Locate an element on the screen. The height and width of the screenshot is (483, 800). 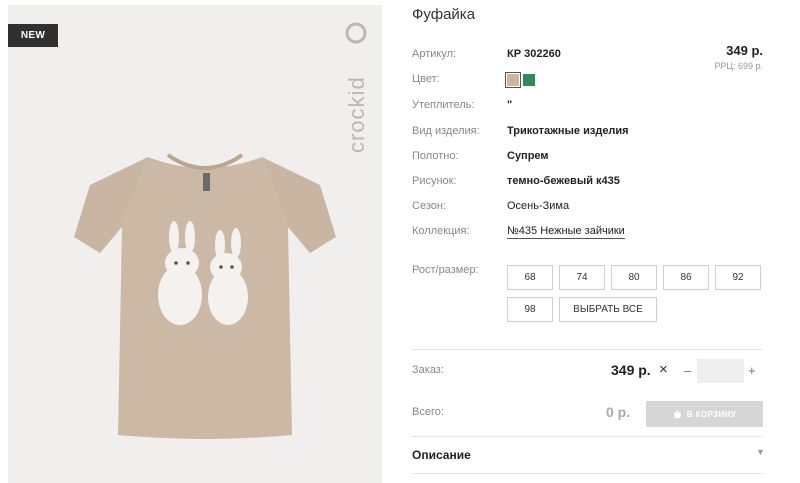
season-label: Сезон: is located at coordinates (429, 206).